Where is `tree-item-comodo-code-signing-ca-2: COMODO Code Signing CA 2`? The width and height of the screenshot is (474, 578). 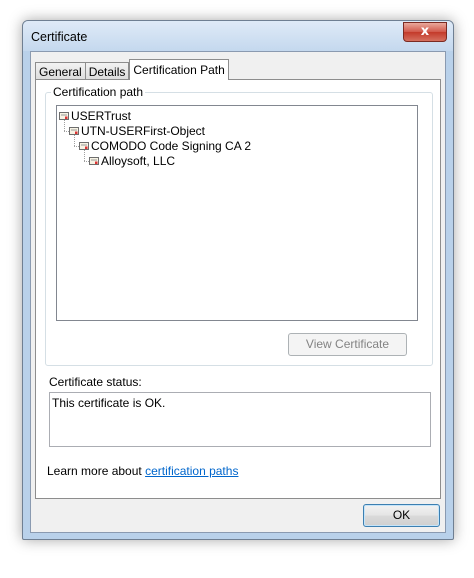 tree-item-comodo-code-signing-ca-2: COMODO Code Signing CA 2 is located at coordinates (165, 145).